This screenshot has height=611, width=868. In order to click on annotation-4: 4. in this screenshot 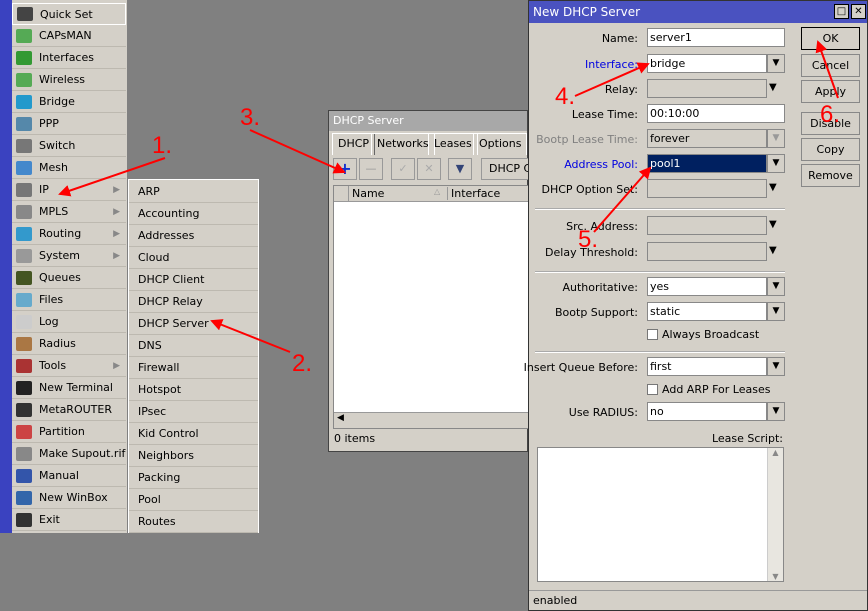, I will do `click(565, 96)`.